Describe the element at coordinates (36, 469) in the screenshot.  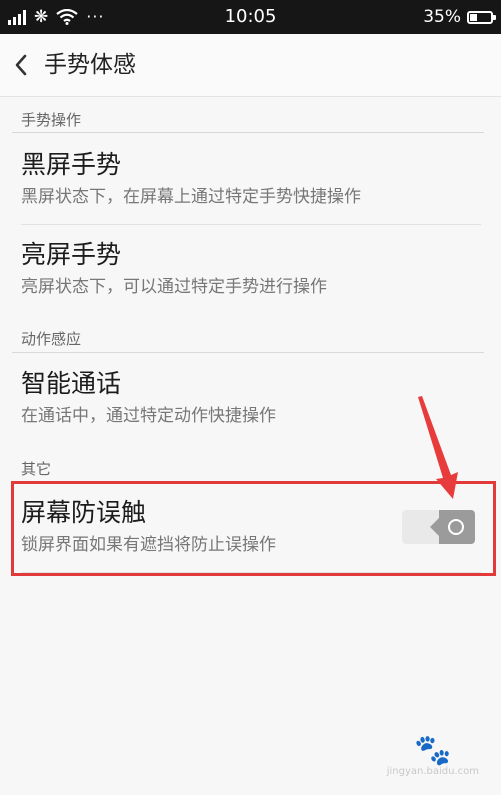
I see `section-header-other: 其它` at that location.